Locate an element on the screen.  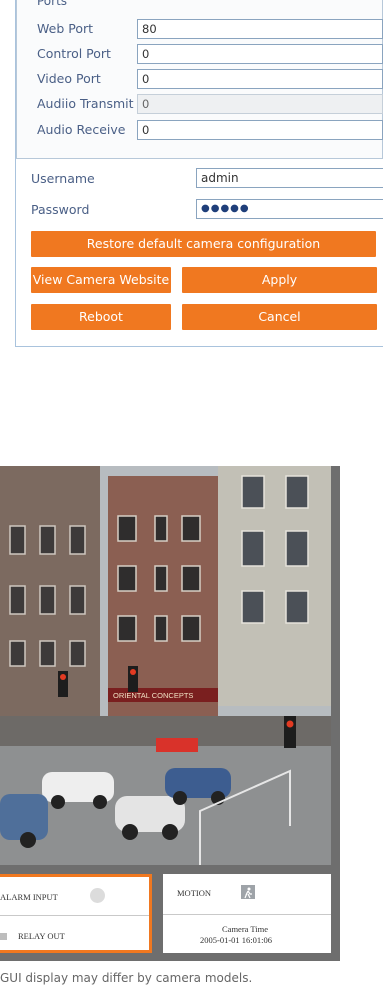
camera-time-label: Camera Time is located at coordinates (245, 929).